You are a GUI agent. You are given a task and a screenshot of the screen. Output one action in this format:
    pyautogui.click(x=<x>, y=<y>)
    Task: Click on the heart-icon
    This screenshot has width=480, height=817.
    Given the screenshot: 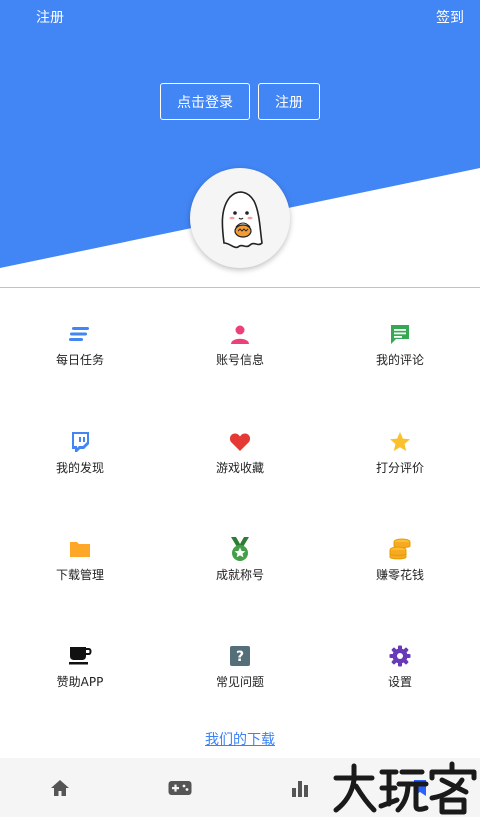 What is the action you would take?
    pyautogui.click(x=240, y=442)
    